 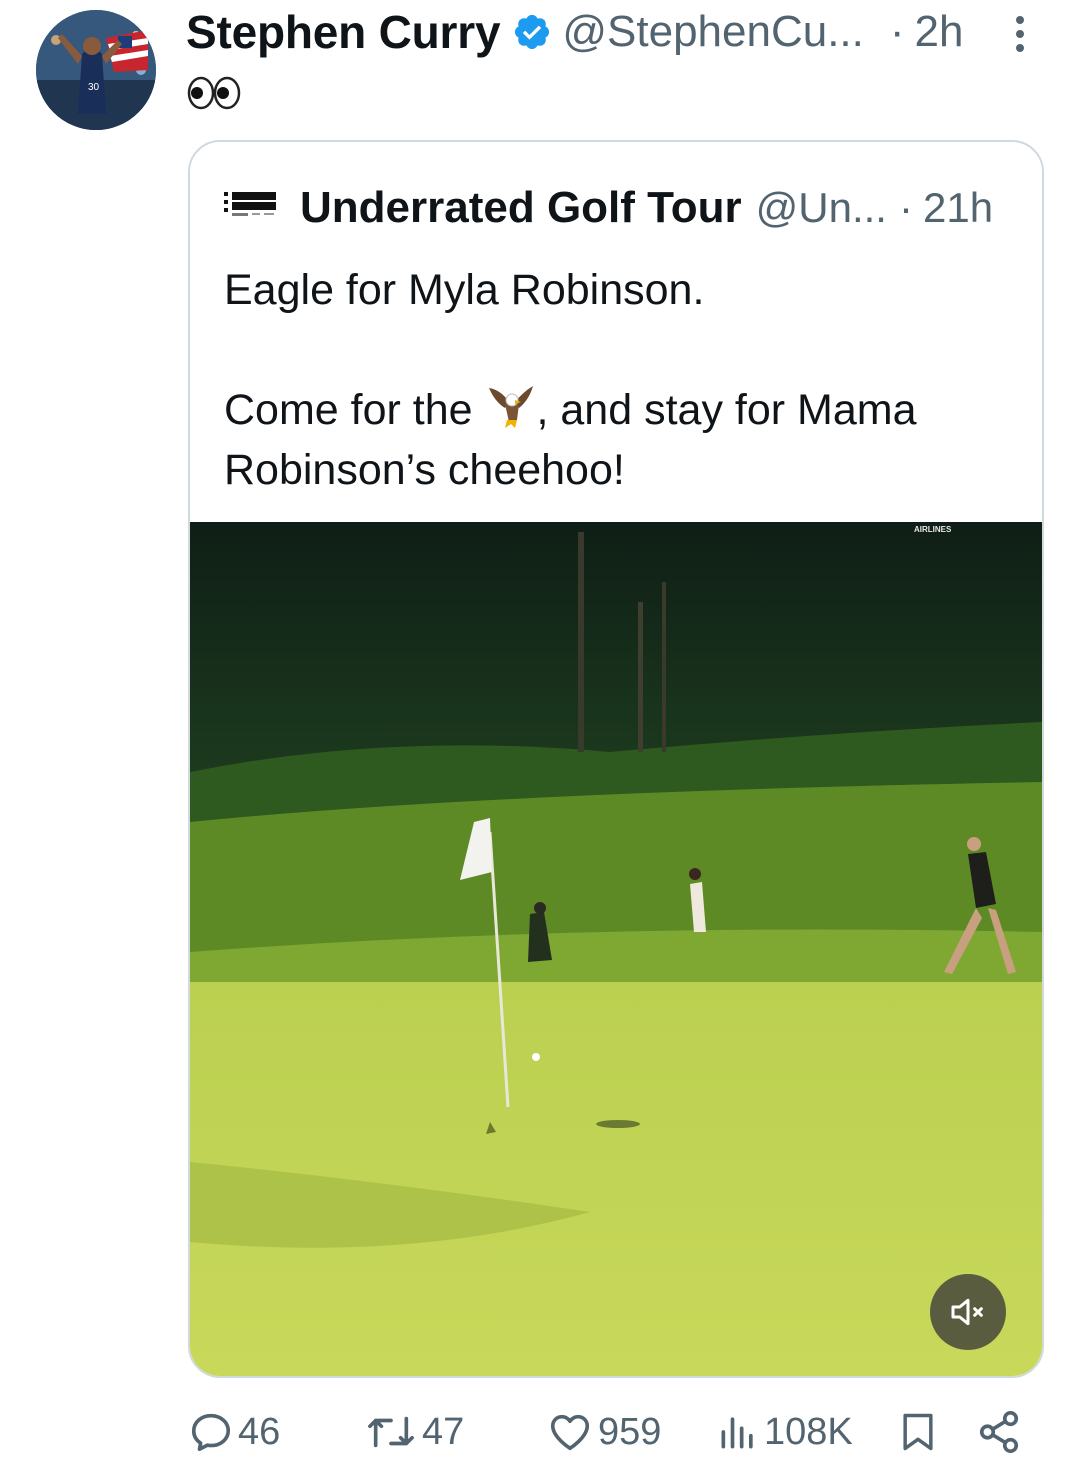 I want to click on repost-button: 47, so click(x=414, y=1432).